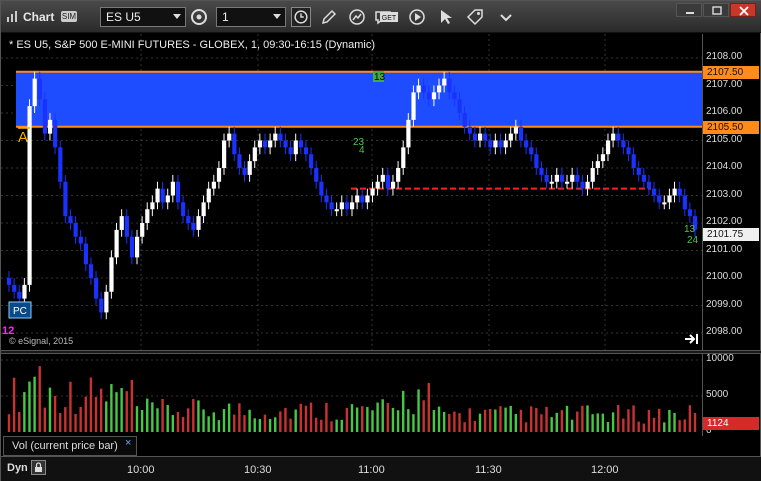  Describe the element at coordinates (329, 17) in the screenshot. I see `pencil-icon` at that location.